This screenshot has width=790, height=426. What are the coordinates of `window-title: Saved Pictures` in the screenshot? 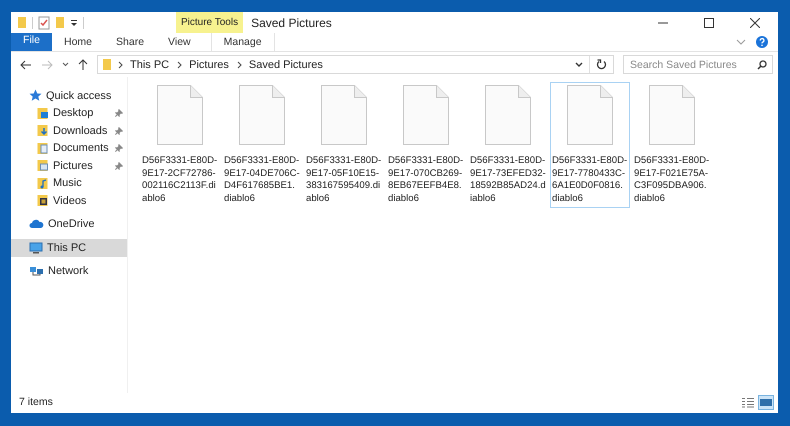 It's located at (291, 23).